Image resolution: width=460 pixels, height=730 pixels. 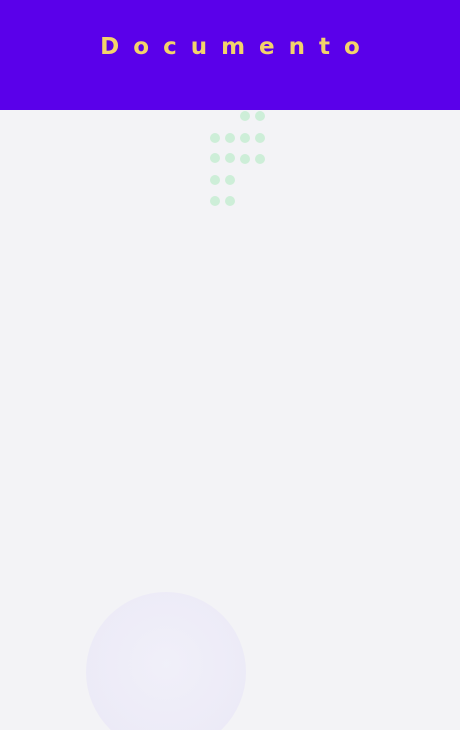 What do you see at coordinates (237, 47) in the screenshot?
I see `page-title: Documento` at bounding box center [237, 47].